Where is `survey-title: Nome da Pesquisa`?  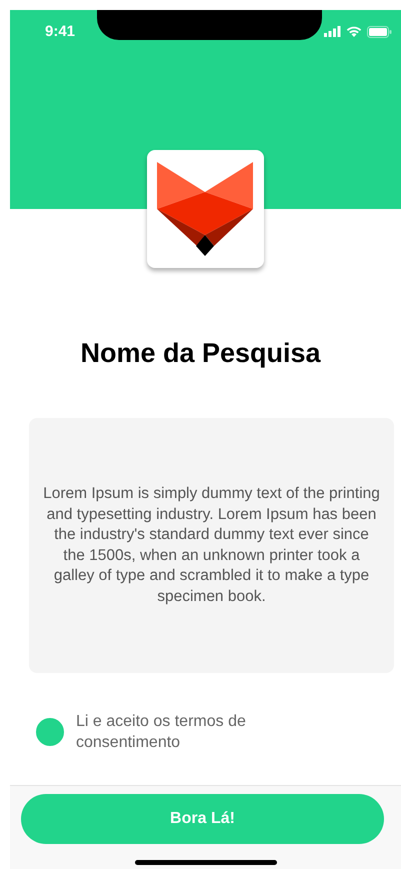 survey-title: Nome da Pesquisa is located at coordinates (200, 353).